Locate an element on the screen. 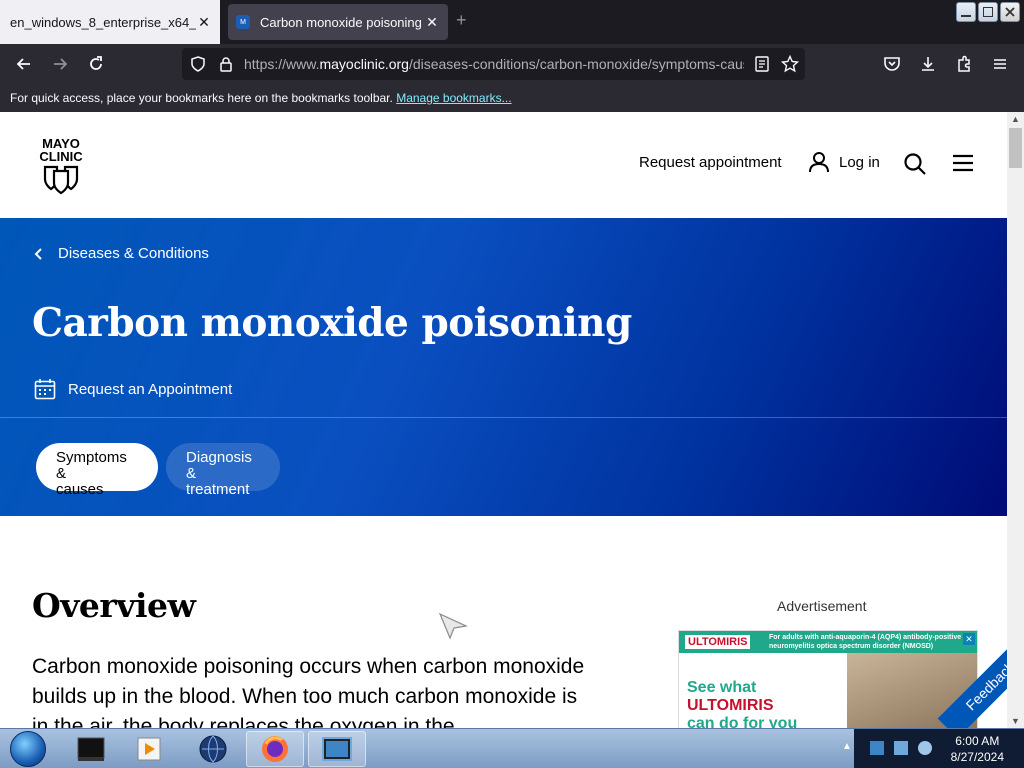 This screenshot has width=1024, height=768. windows-orb-icon is located at coordinates (28, 749).